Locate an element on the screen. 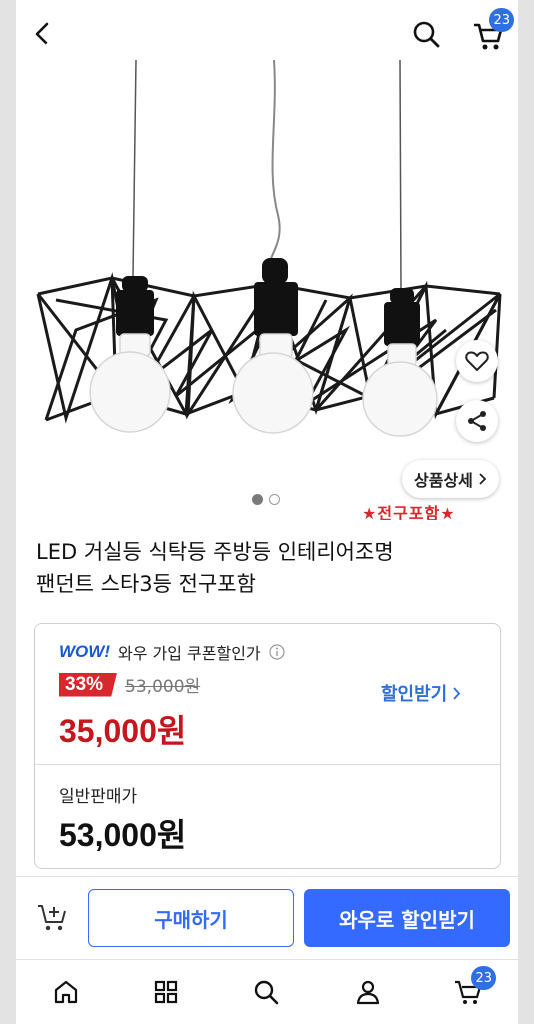 The height and width of the screenshot is (1024, 534). price-divider is located at coordinates (267, 764).